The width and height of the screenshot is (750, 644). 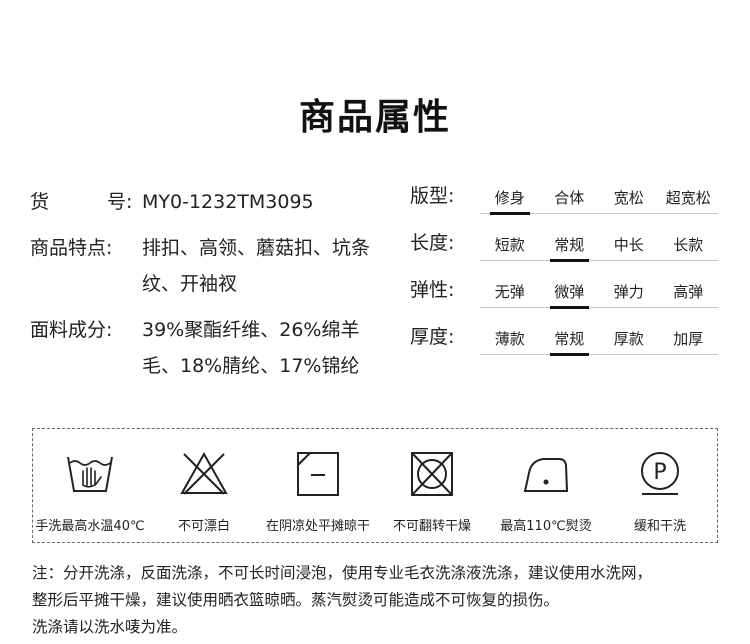 I want to click on spec-option: 宽松, so click(x=628, y=198).